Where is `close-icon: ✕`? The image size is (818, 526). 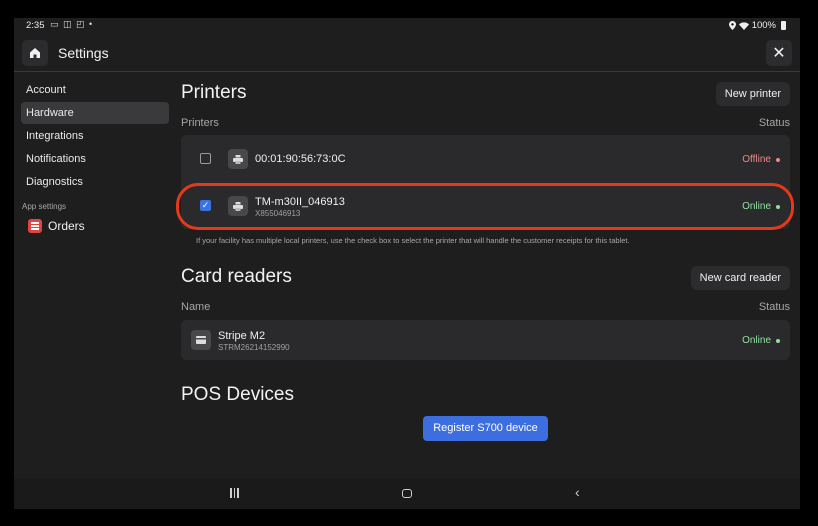 close-icon: ✕ is located at coordinates (779, 53).